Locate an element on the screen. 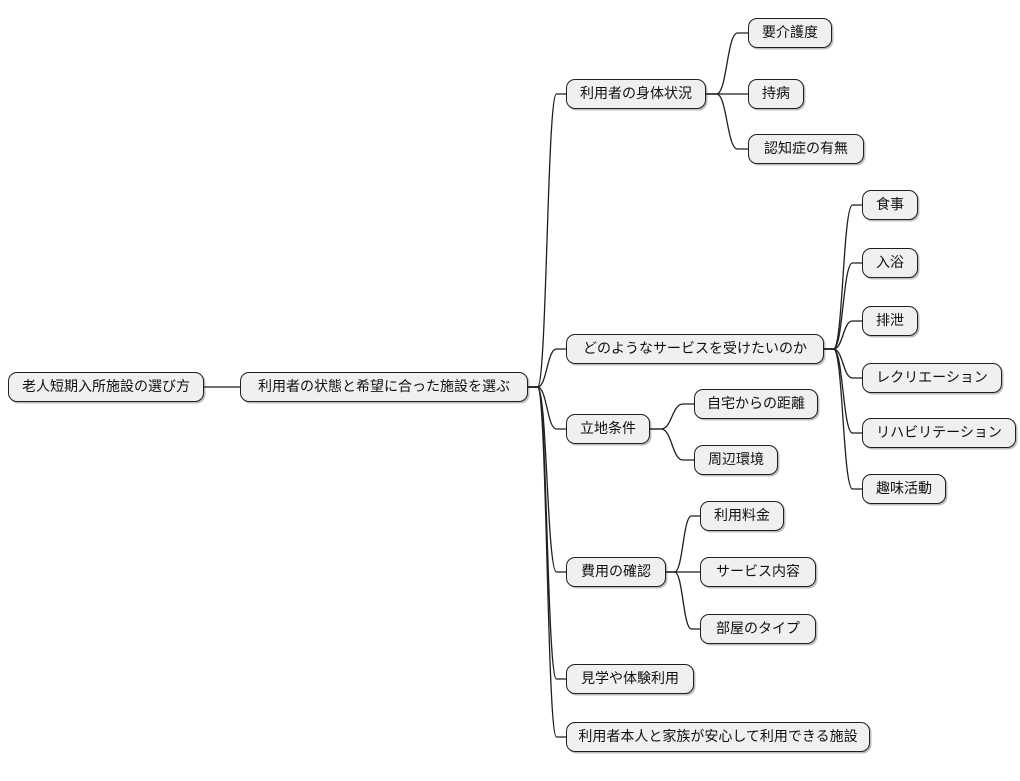  node-cost-room: 部屋のタイプ is located at coordinates (758, 629).